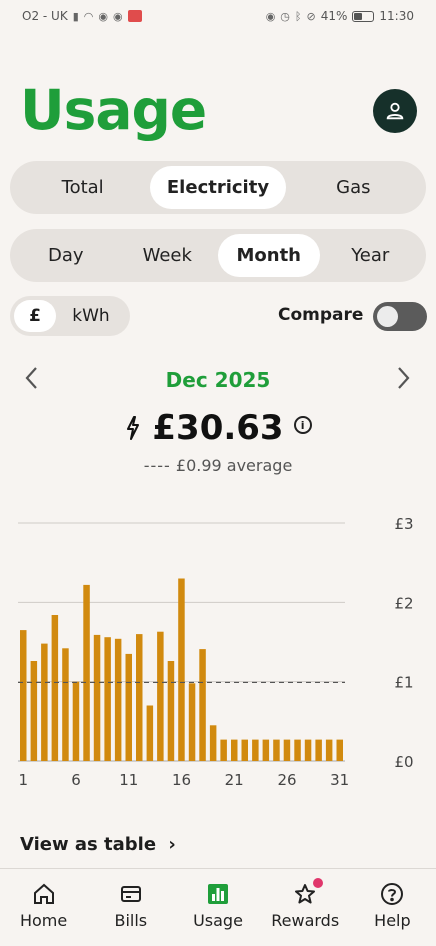 The height and width of the screenshot is (946, 436). I want to click on chevron-right-icon, so click(404, 378).